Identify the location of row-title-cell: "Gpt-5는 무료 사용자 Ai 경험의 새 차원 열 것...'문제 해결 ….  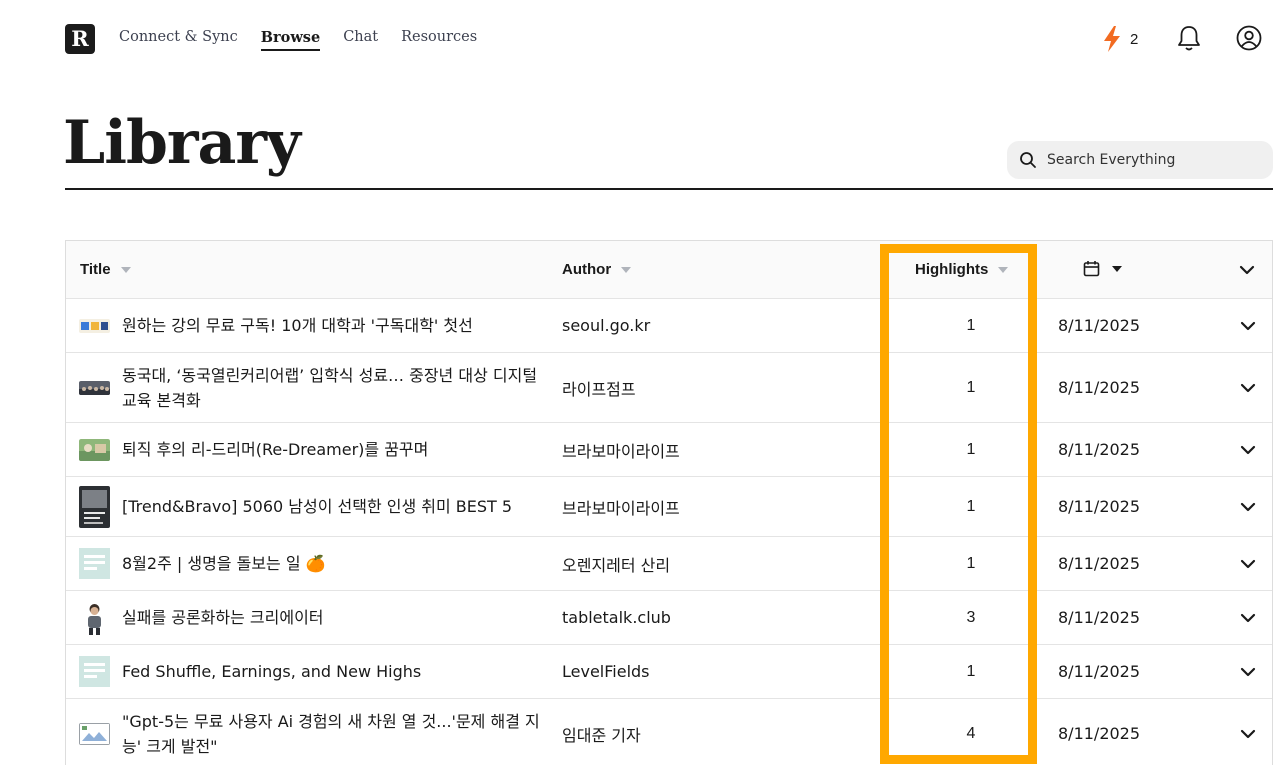
(314, 732).